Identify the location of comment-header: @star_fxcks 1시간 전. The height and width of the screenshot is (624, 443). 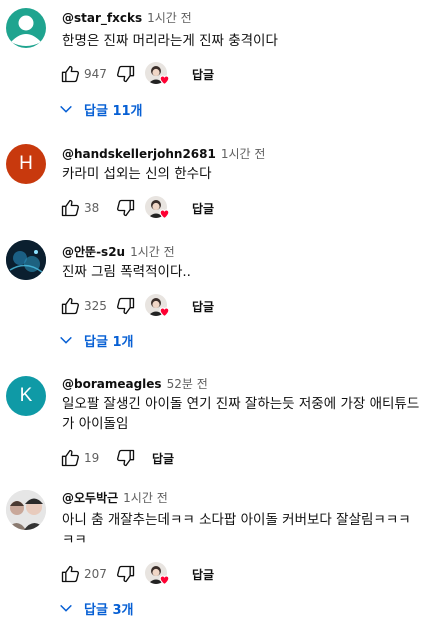
(127, 18).